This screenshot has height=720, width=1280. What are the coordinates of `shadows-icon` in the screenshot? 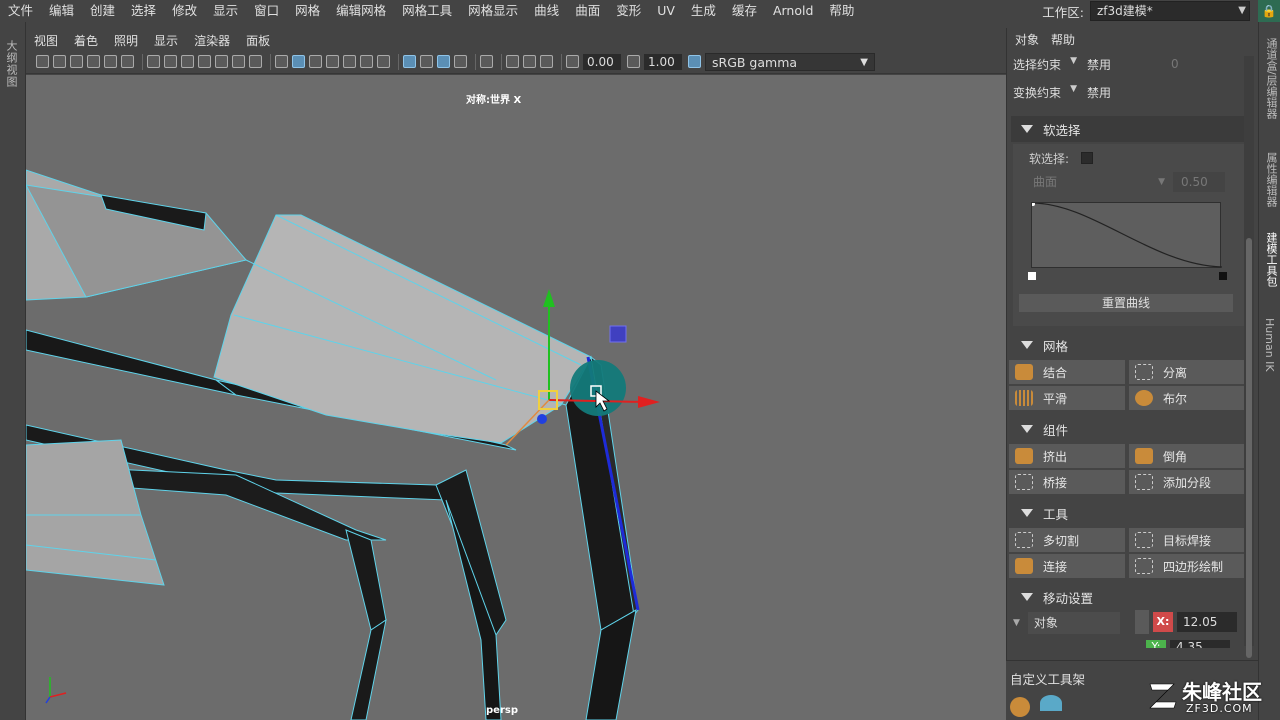 It's located at (383, 61).